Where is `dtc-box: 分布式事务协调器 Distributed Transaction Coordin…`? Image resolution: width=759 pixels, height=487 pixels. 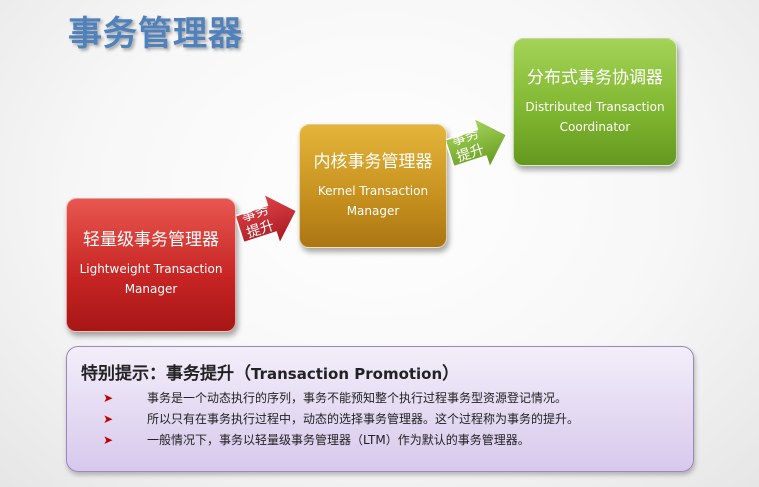
dtc-box: 分布式事务协调器 Distributed Transaction Coordin… is located at coordinates (595, 102).